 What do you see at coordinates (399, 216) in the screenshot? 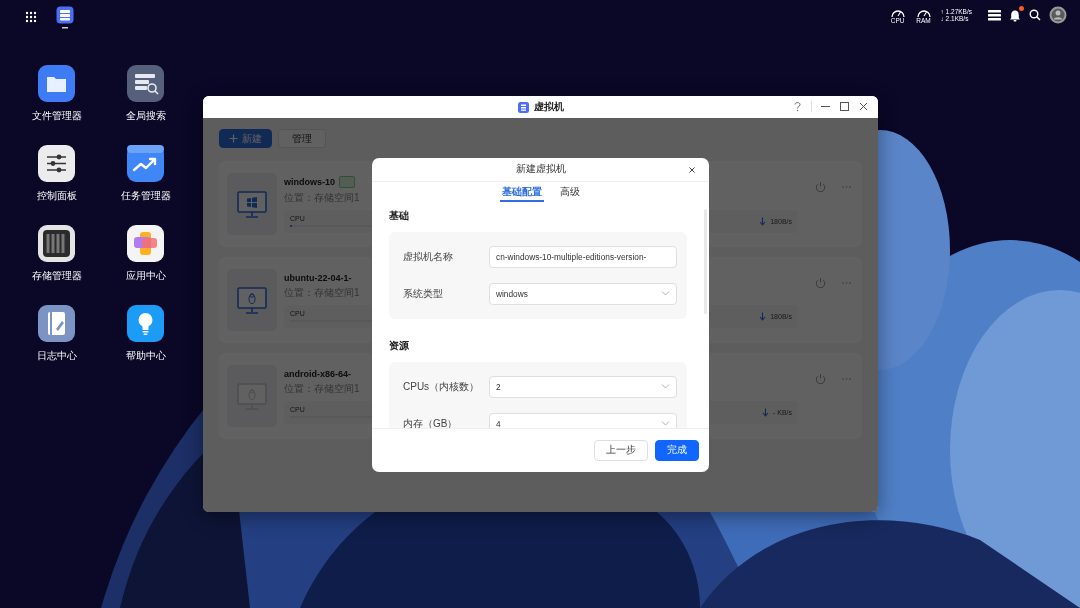
I see `section-title: 基础` at bounding box center [399, 216].